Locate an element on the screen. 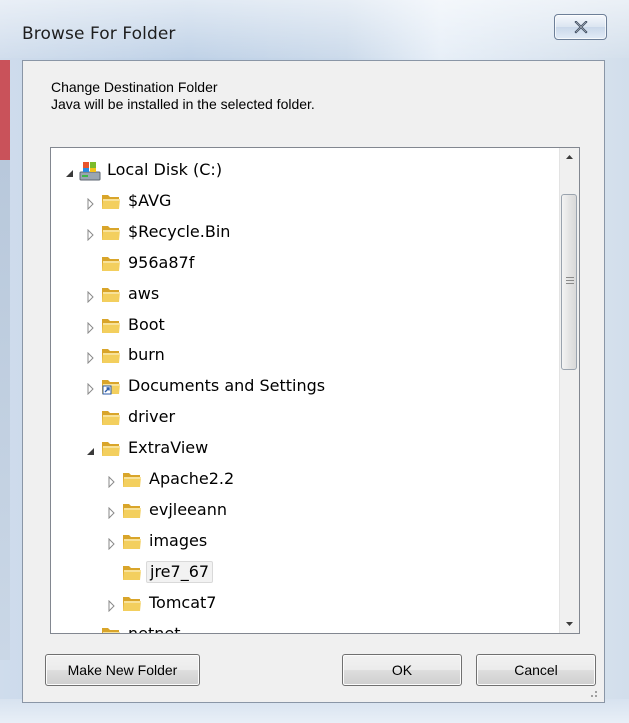 The height and width of the screenshot is (723, 629). tree-item: ExtraView is located at coordinates (306, 448).